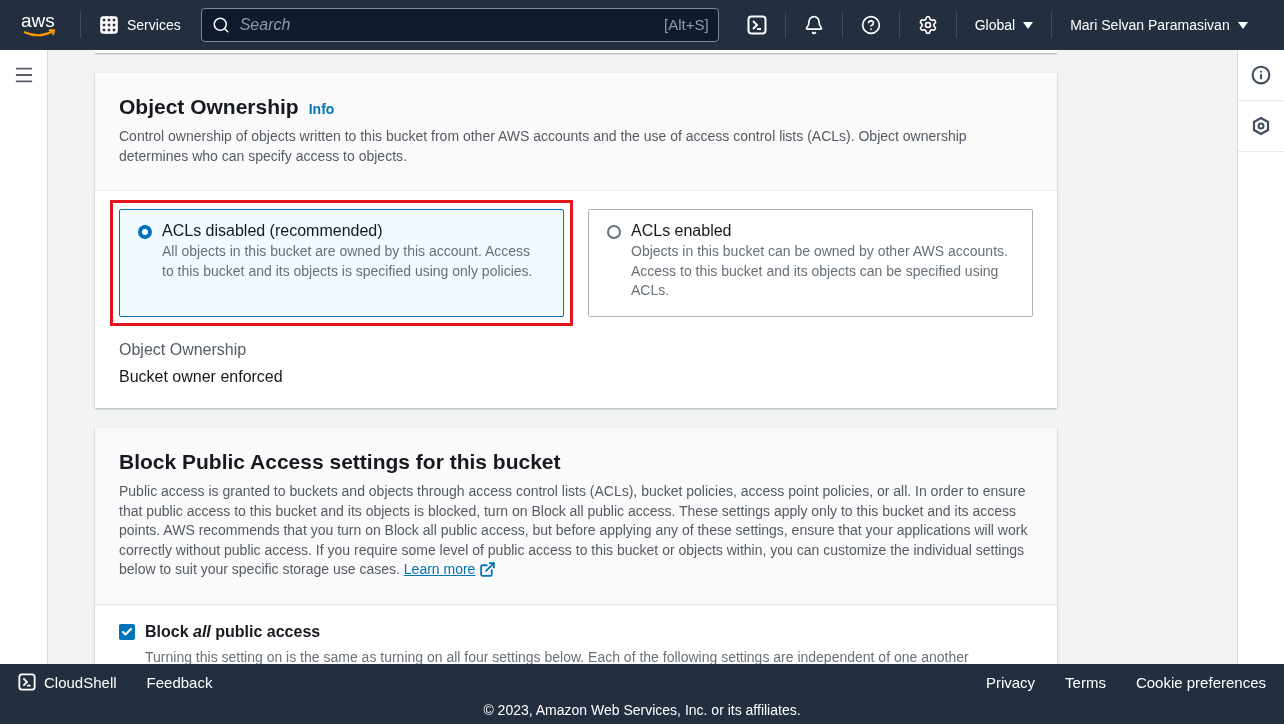  What do you see at coordinates (1261, 126) in the screenshot?
I see `hexagon-icon` at bounding box center [1261, 126].